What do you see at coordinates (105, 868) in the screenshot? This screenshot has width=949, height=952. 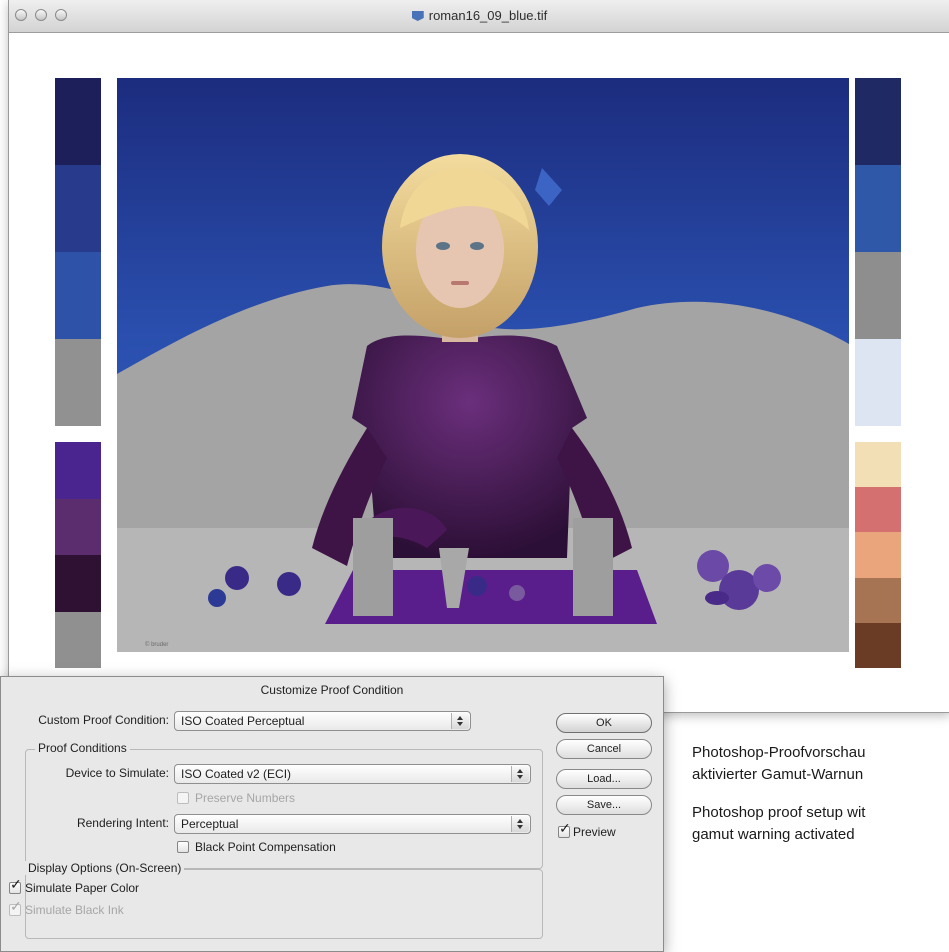 I see `display-options-label: Display Options (On-Screen)` at bounding box center [105, 868].